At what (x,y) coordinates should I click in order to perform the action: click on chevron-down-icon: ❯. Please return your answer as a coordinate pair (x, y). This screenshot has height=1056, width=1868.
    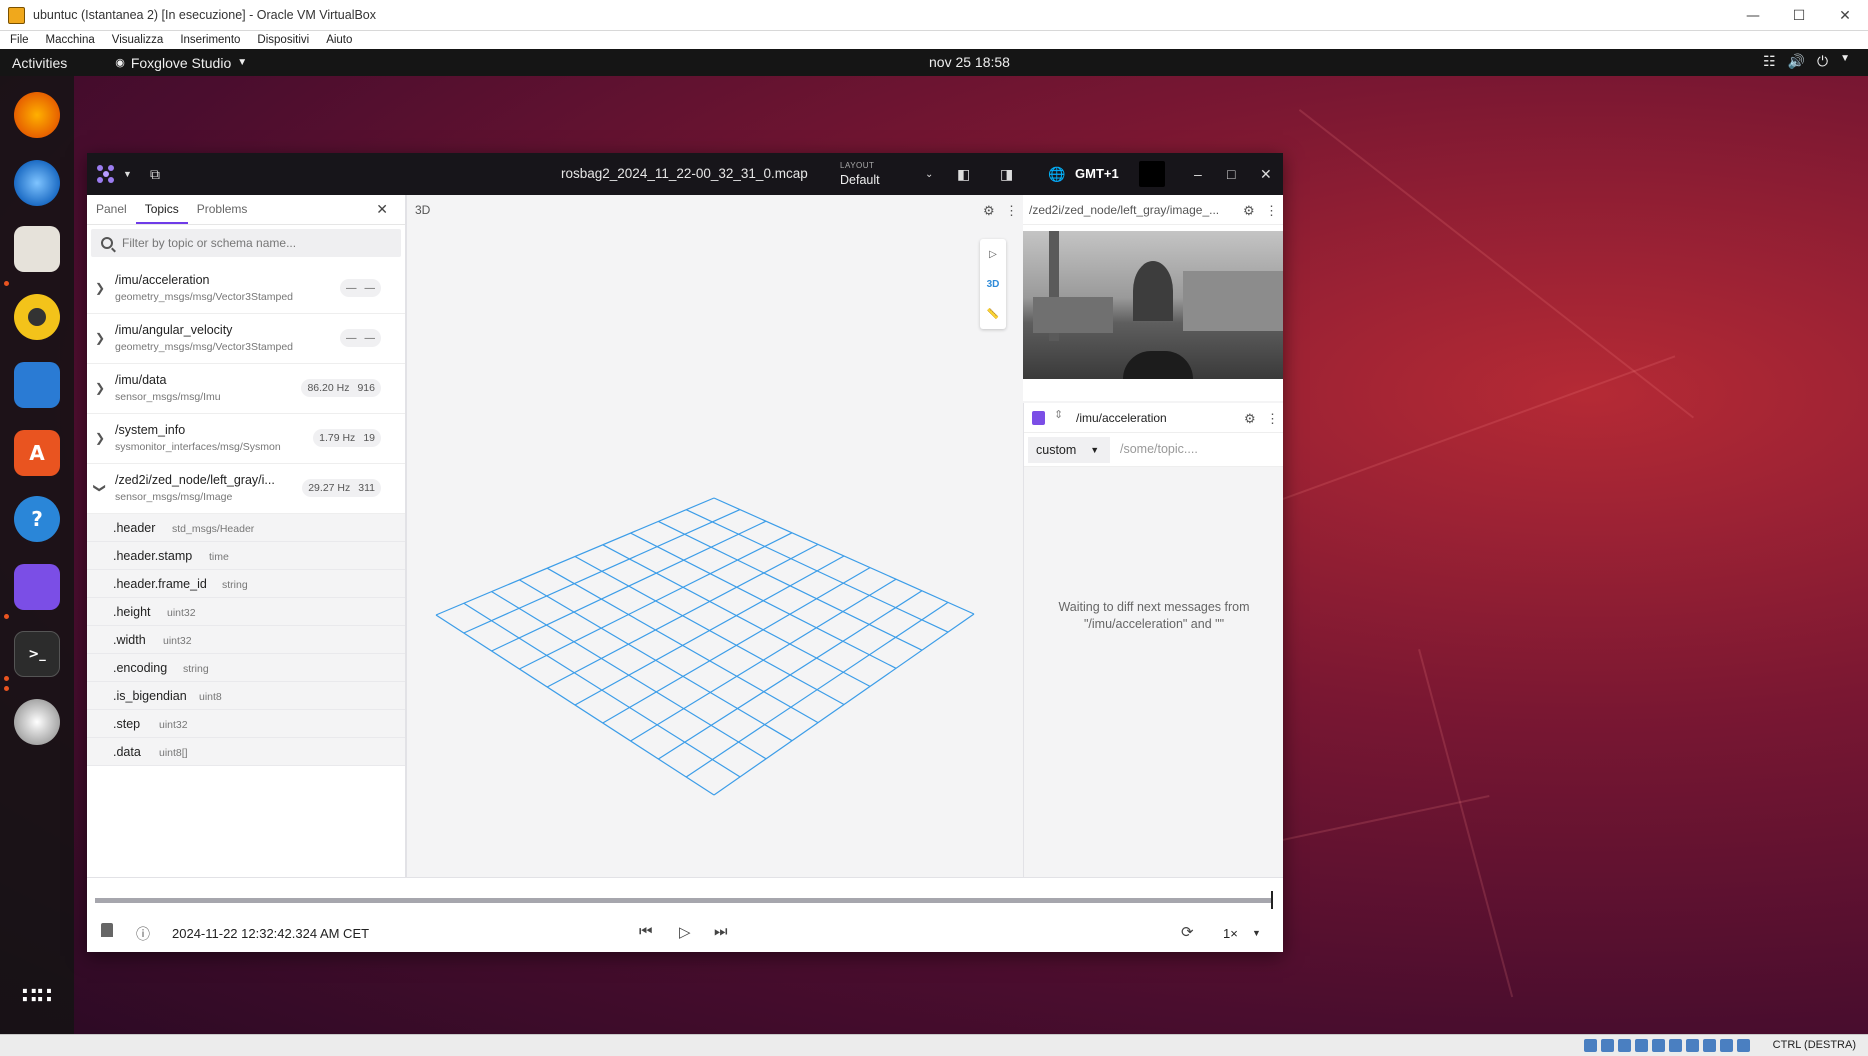
    Looking at the image, I should click on (100, 488).